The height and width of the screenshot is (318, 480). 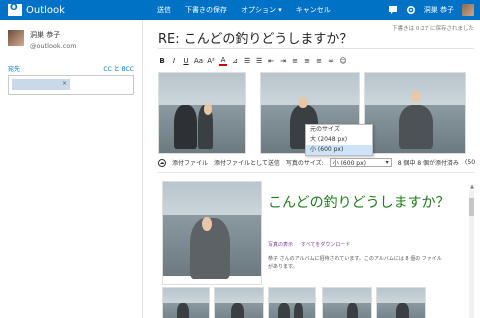 I want to click on bullets-button: ☰, so click(x=247, y=61).